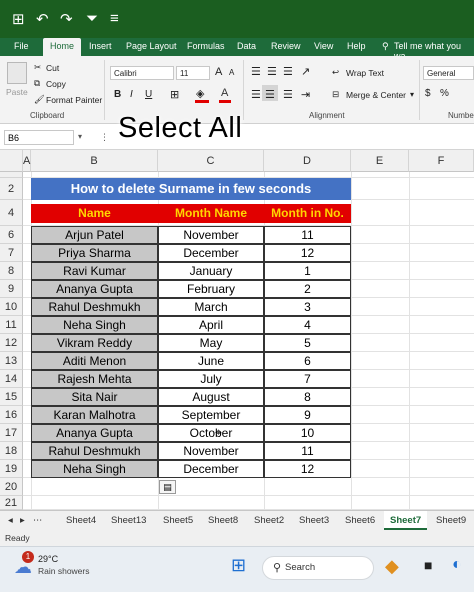  What do you see at coordinates (307, 325) in the screenshot?
I see `cell-month-no: 4` at bounding box center [307, 325].